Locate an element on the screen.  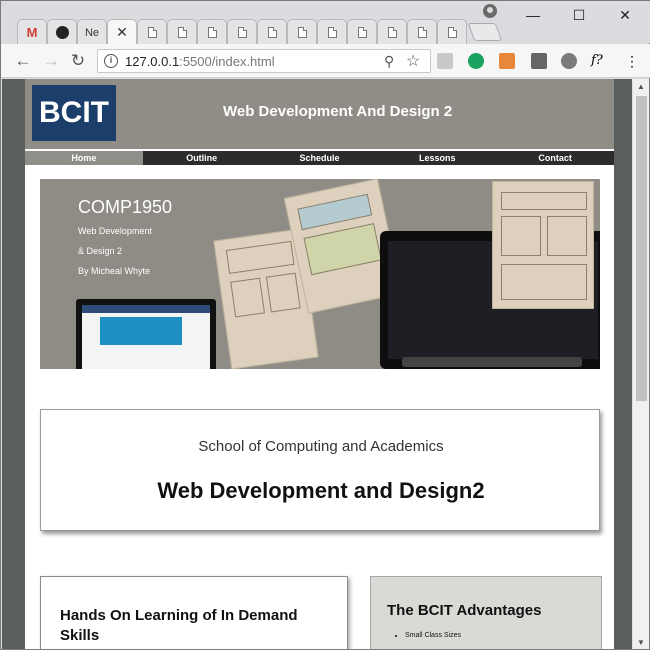
intro-headline: Web Development and Design2 is located at coordinates (321, 490).